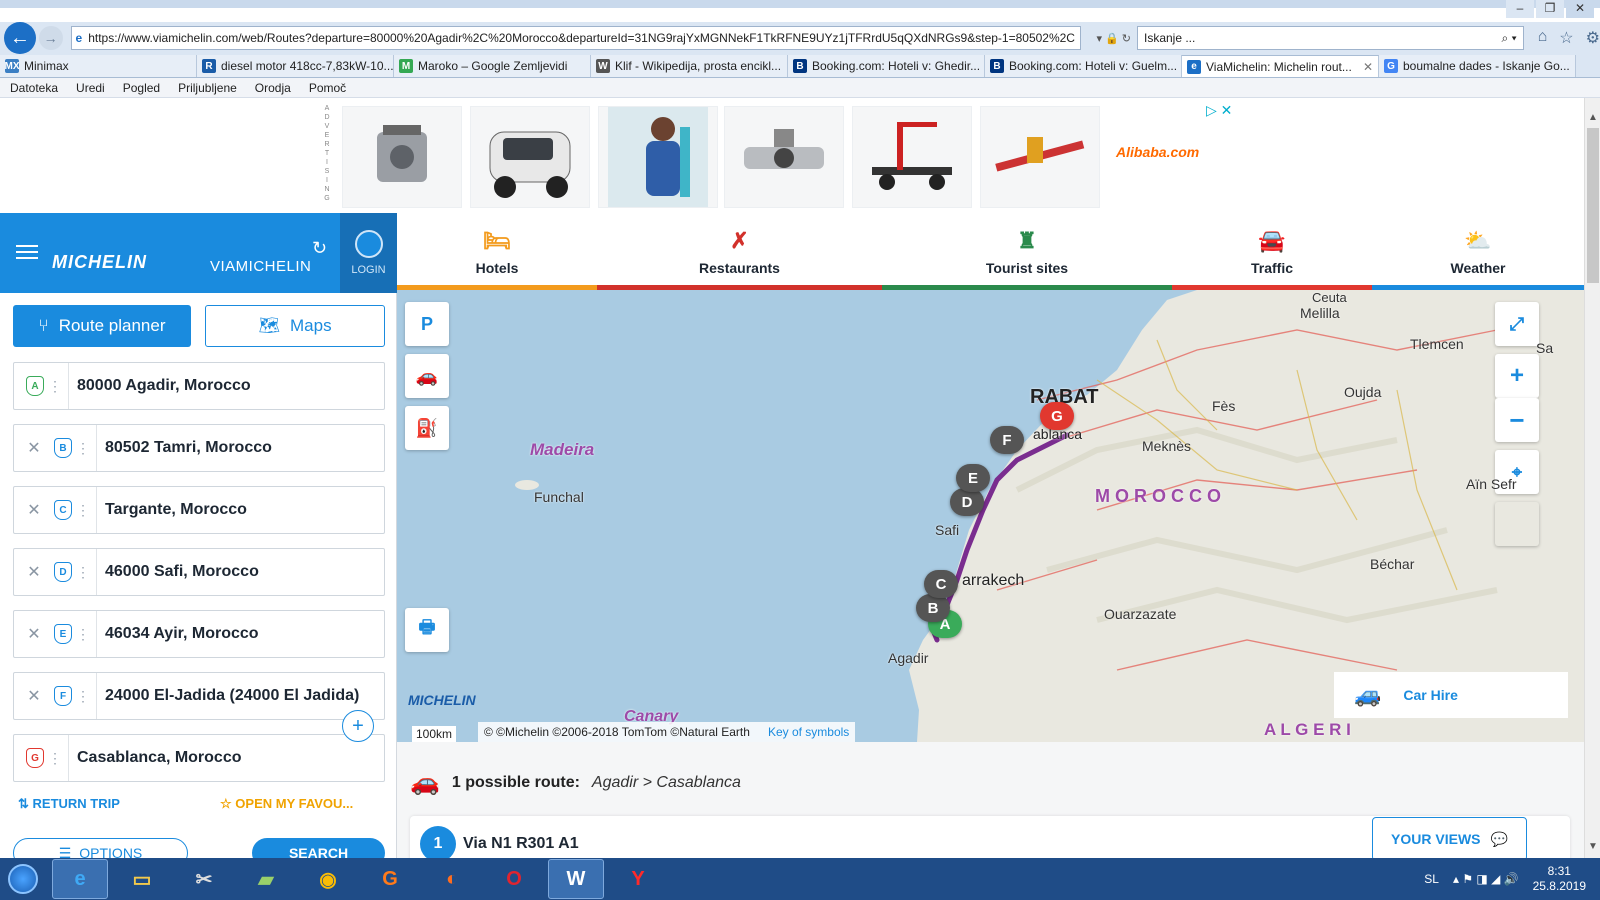  I want to click on scroll-up-icon: ▲, so click(1592, 117).